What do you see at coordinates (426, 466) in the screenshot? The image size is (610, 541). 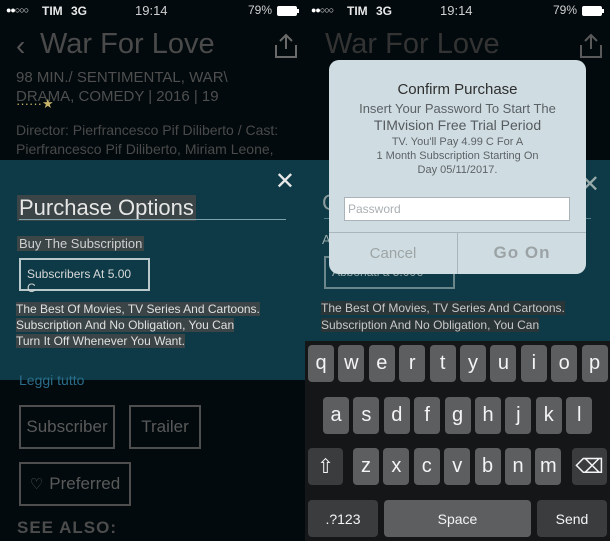 I see `key-c: c` at bounding box center [426, 466].